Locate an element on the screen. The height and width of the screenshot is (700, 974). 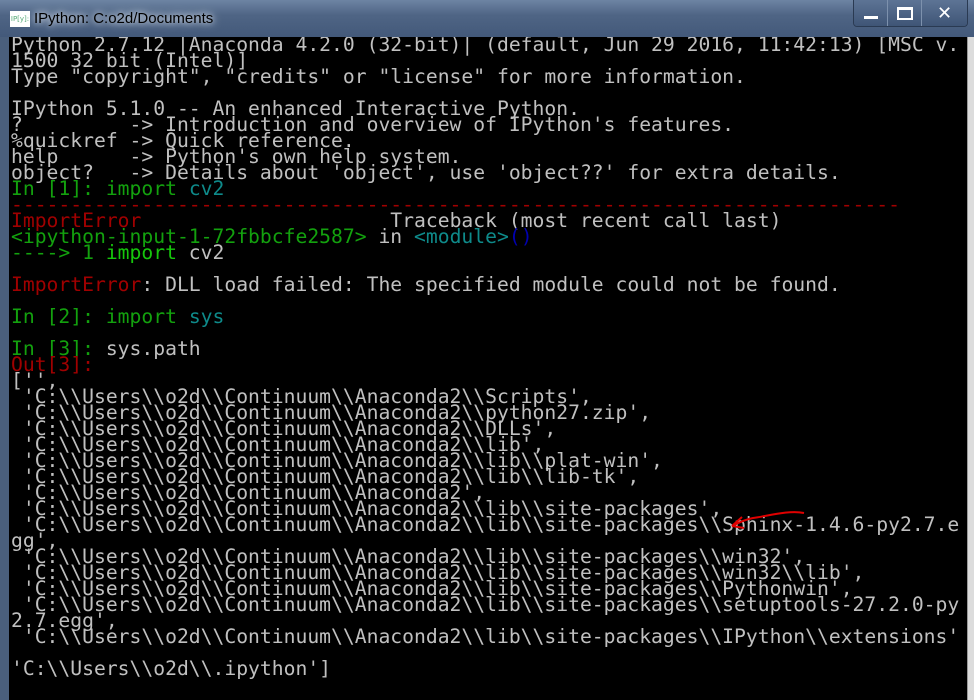
close-button: ✕ is located at coordinates (944, 13).